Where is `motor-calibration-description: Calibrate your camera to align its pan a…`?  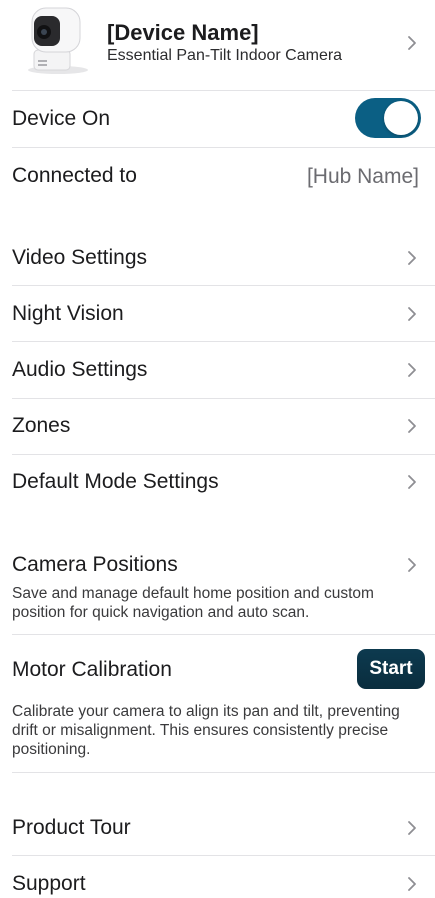 motor-calibration-description: Calibrate your camera to align its pan a… is located at coordinates (206, 730).